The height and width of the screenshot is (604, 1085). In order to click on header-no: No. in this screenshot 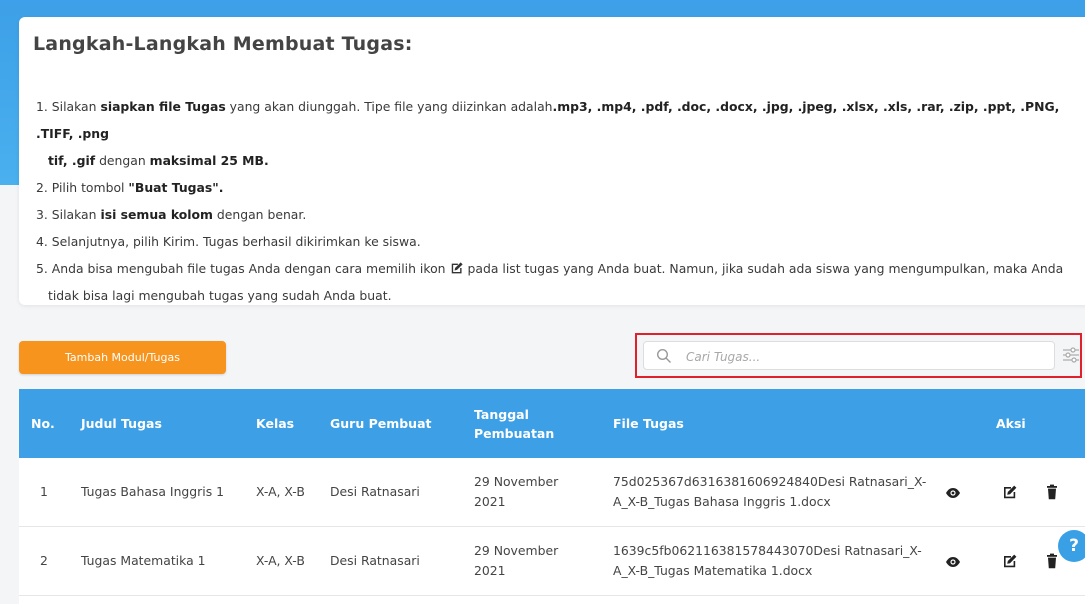, I will do `click(43, 423)`.